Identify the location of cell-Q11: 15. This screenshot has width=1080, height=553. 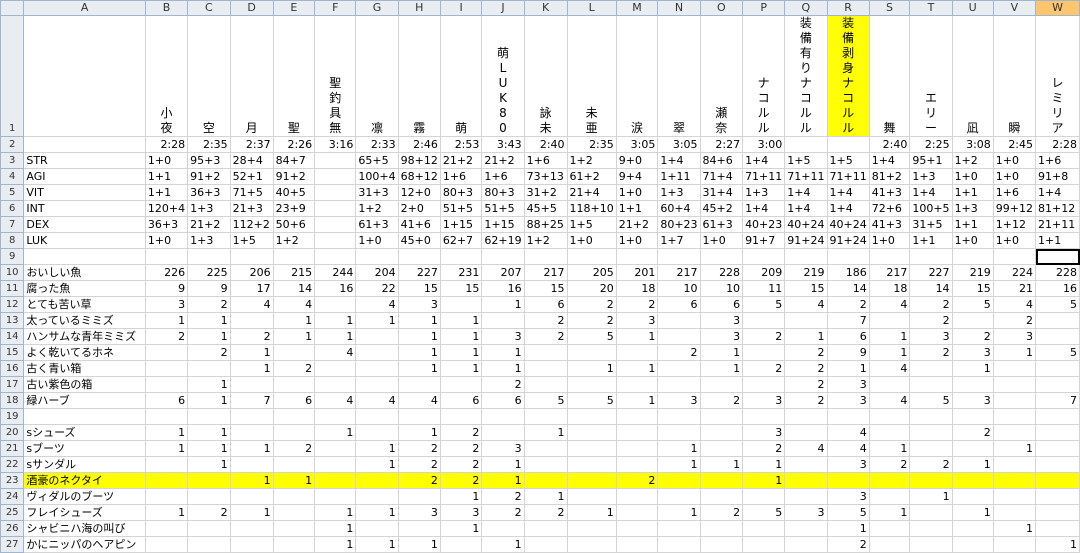
(806, 288).